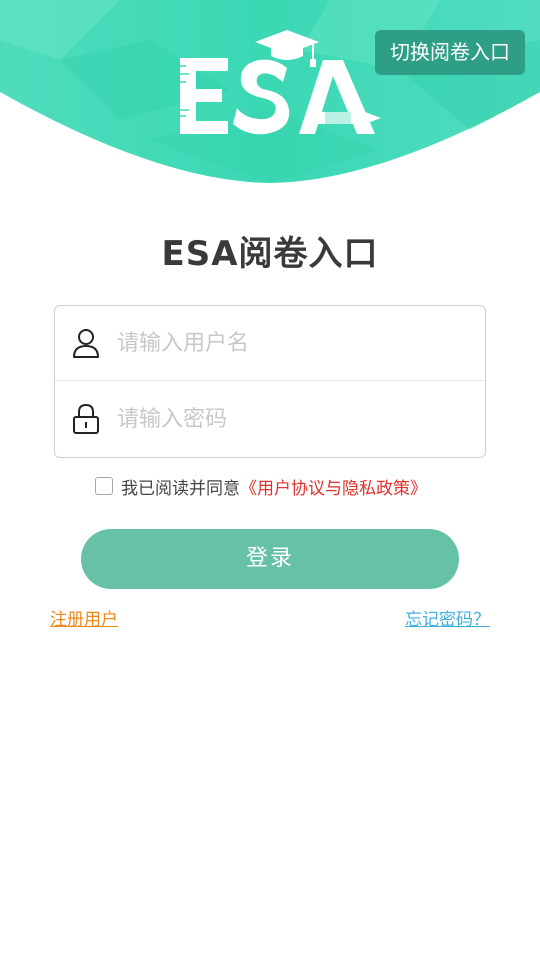 The image size is (540, 960). What do you see at coordinates (180, 488) in the screenshot?
I see `agreement-text: 我已阅读并同意` at bounding box center [180, 488].